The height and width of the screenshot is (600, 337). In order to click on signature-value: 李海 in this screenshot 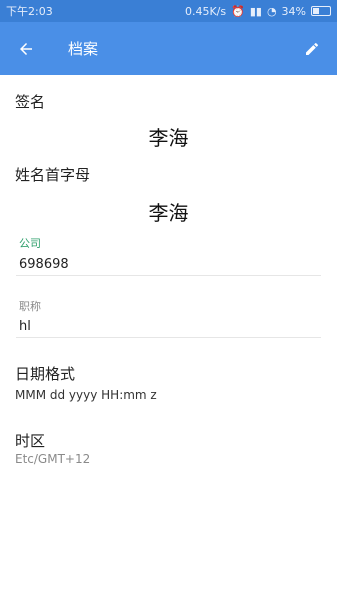, I will do `click(168, 136)`.